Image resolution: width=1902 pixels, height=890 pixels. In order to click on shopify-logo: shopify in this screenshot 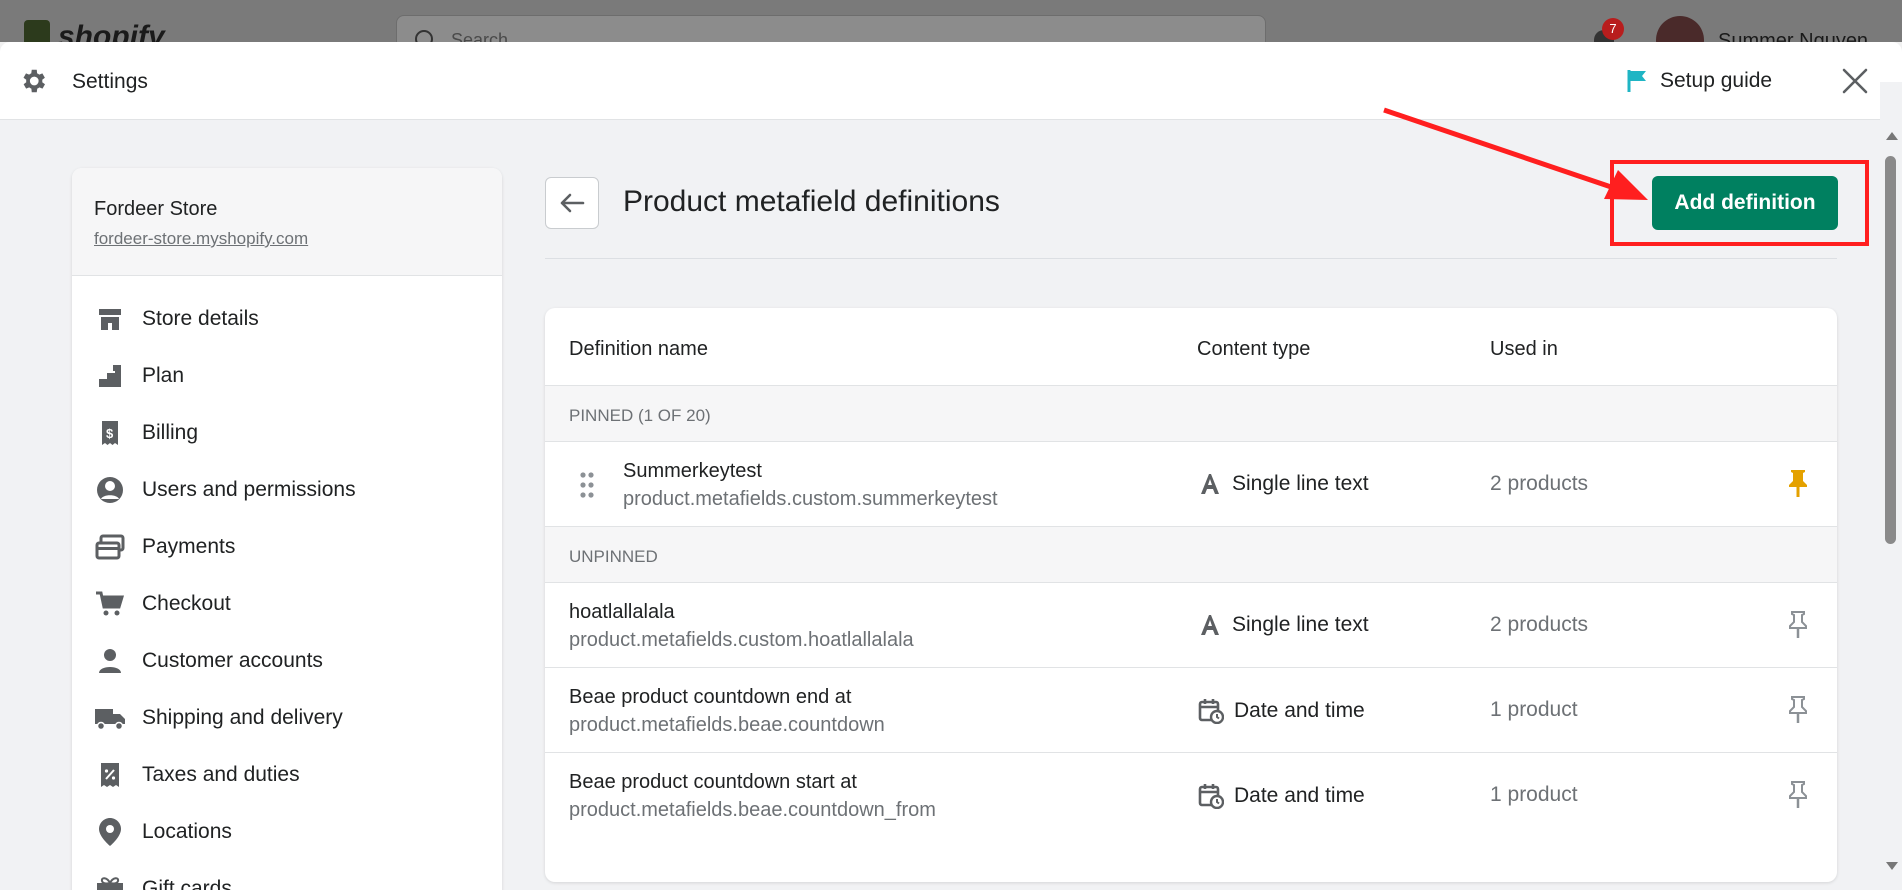, I will do `click(111, 31)`.